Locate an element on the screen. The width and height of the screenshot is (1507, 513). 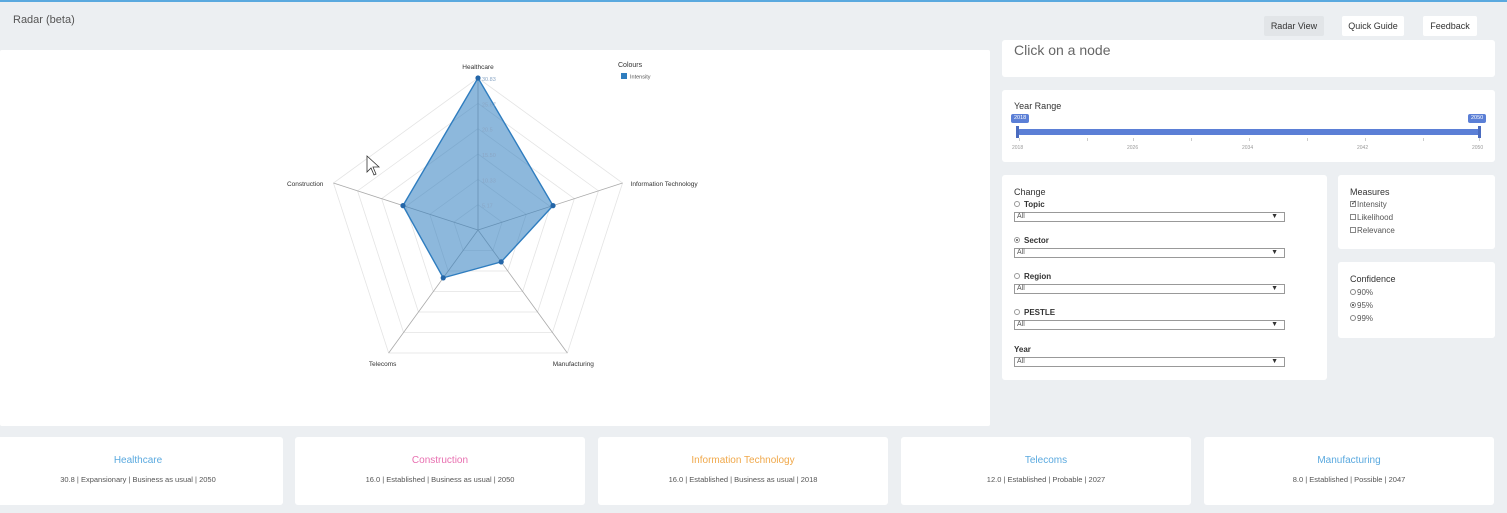
confidence-title: Confidence is located at coordinates (1373, 279).